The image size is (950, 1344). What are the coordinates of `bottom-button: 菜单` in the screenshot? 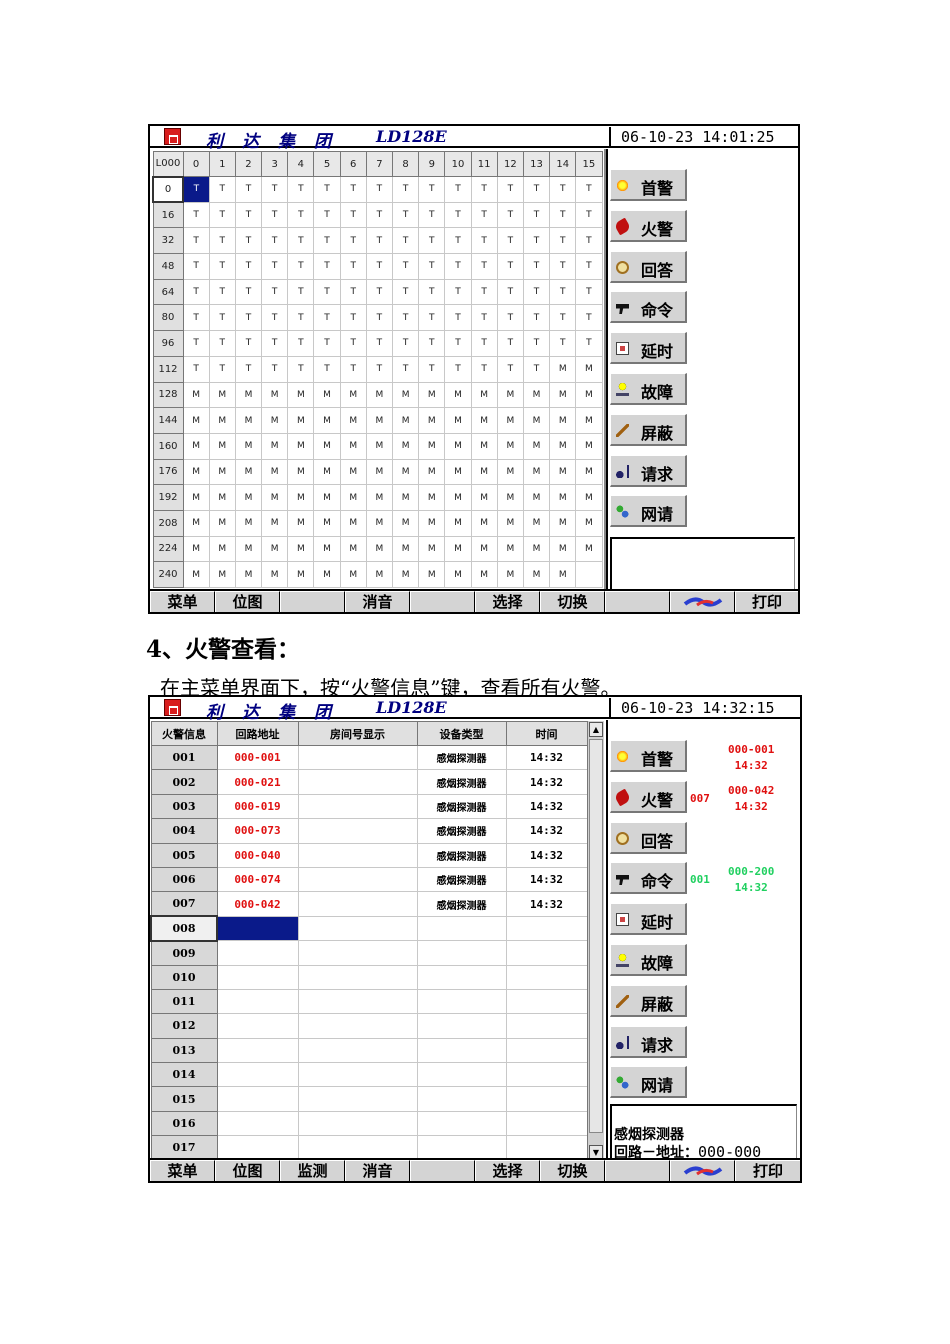 It's located at (182, 601).